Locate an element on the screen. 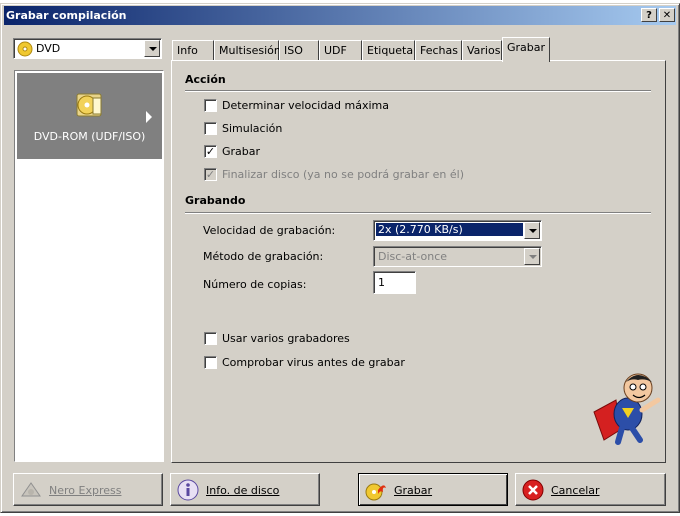  cancel-icon is located at coordinates (533, 490).